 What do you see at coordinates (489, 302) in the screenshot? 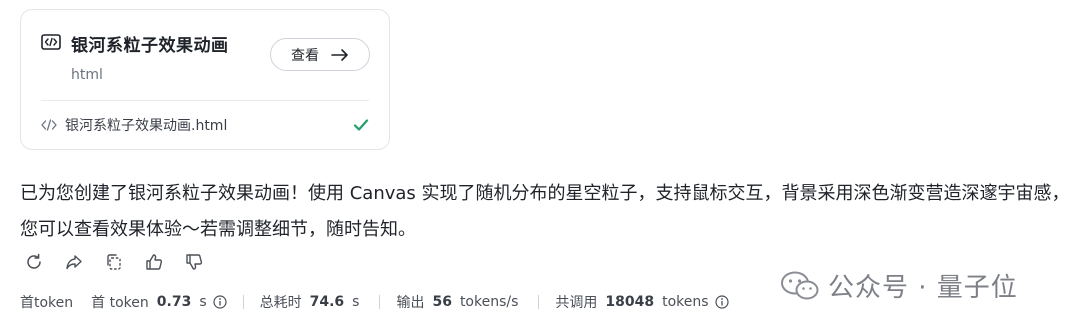
I see `output-unit: tokens/s` at bounding box center [489, 302].